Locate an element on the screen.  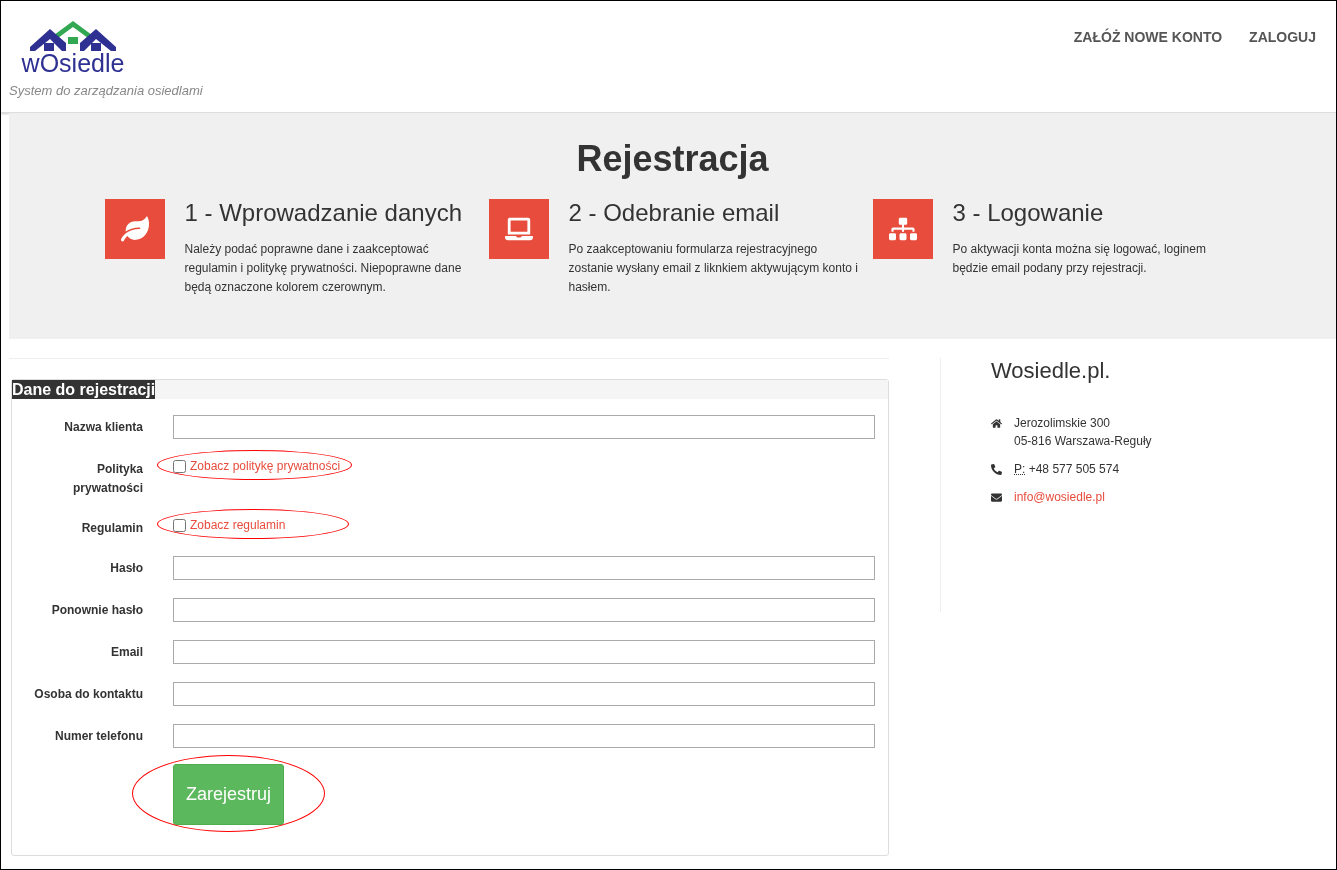
step-description: Po aktywacji konta można się logować, loginem będzie email podany przy rejestracji. is located at coordinates (1079, 259).